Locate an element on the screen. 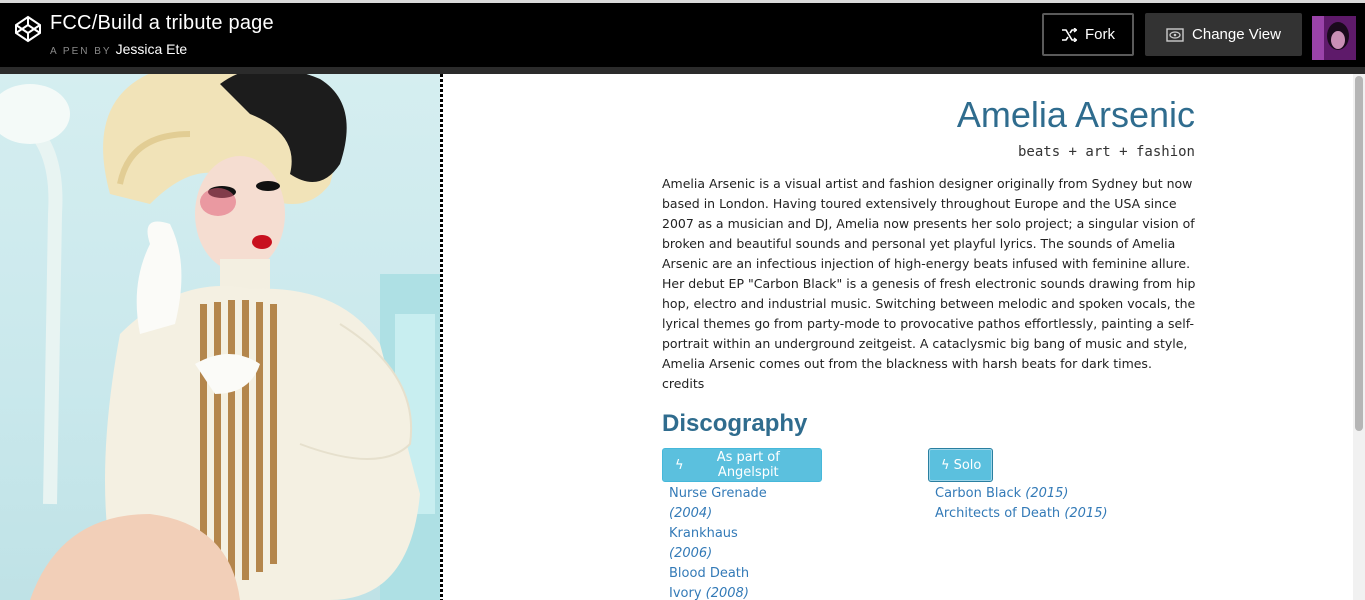 Image resolution: width=1365 pixels, height=600 pixels. album-link: Krankhaus (2006) is located at coordinates (739, 544).